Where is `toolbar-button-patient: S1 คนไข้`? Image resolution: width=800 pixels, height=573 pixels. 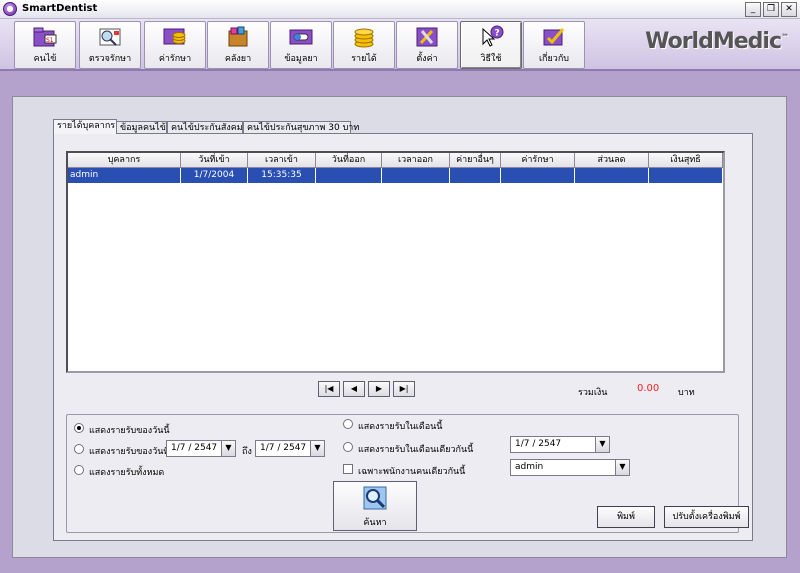
toolbar-button-patient: S1 คนไข้ is located at coordinates (45, 45).